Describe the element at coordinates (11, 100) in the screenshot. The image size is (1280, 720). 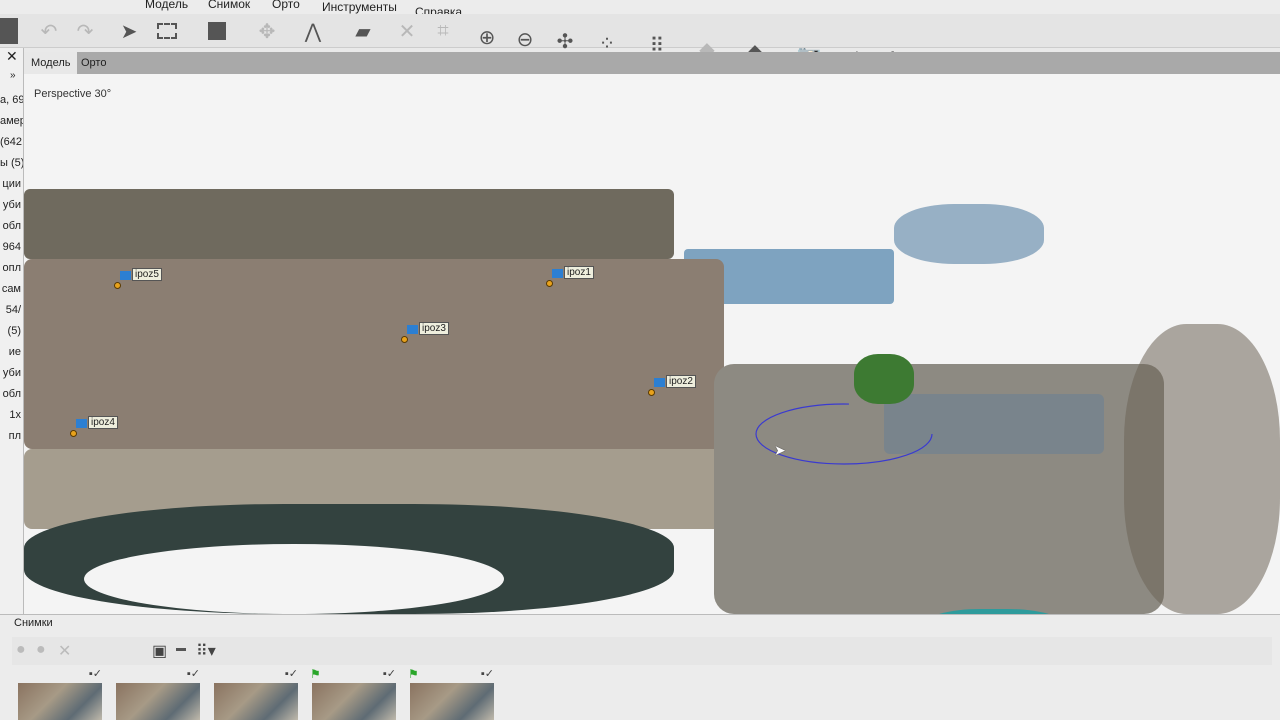
I see `workspace-item: а, 69` at that location.